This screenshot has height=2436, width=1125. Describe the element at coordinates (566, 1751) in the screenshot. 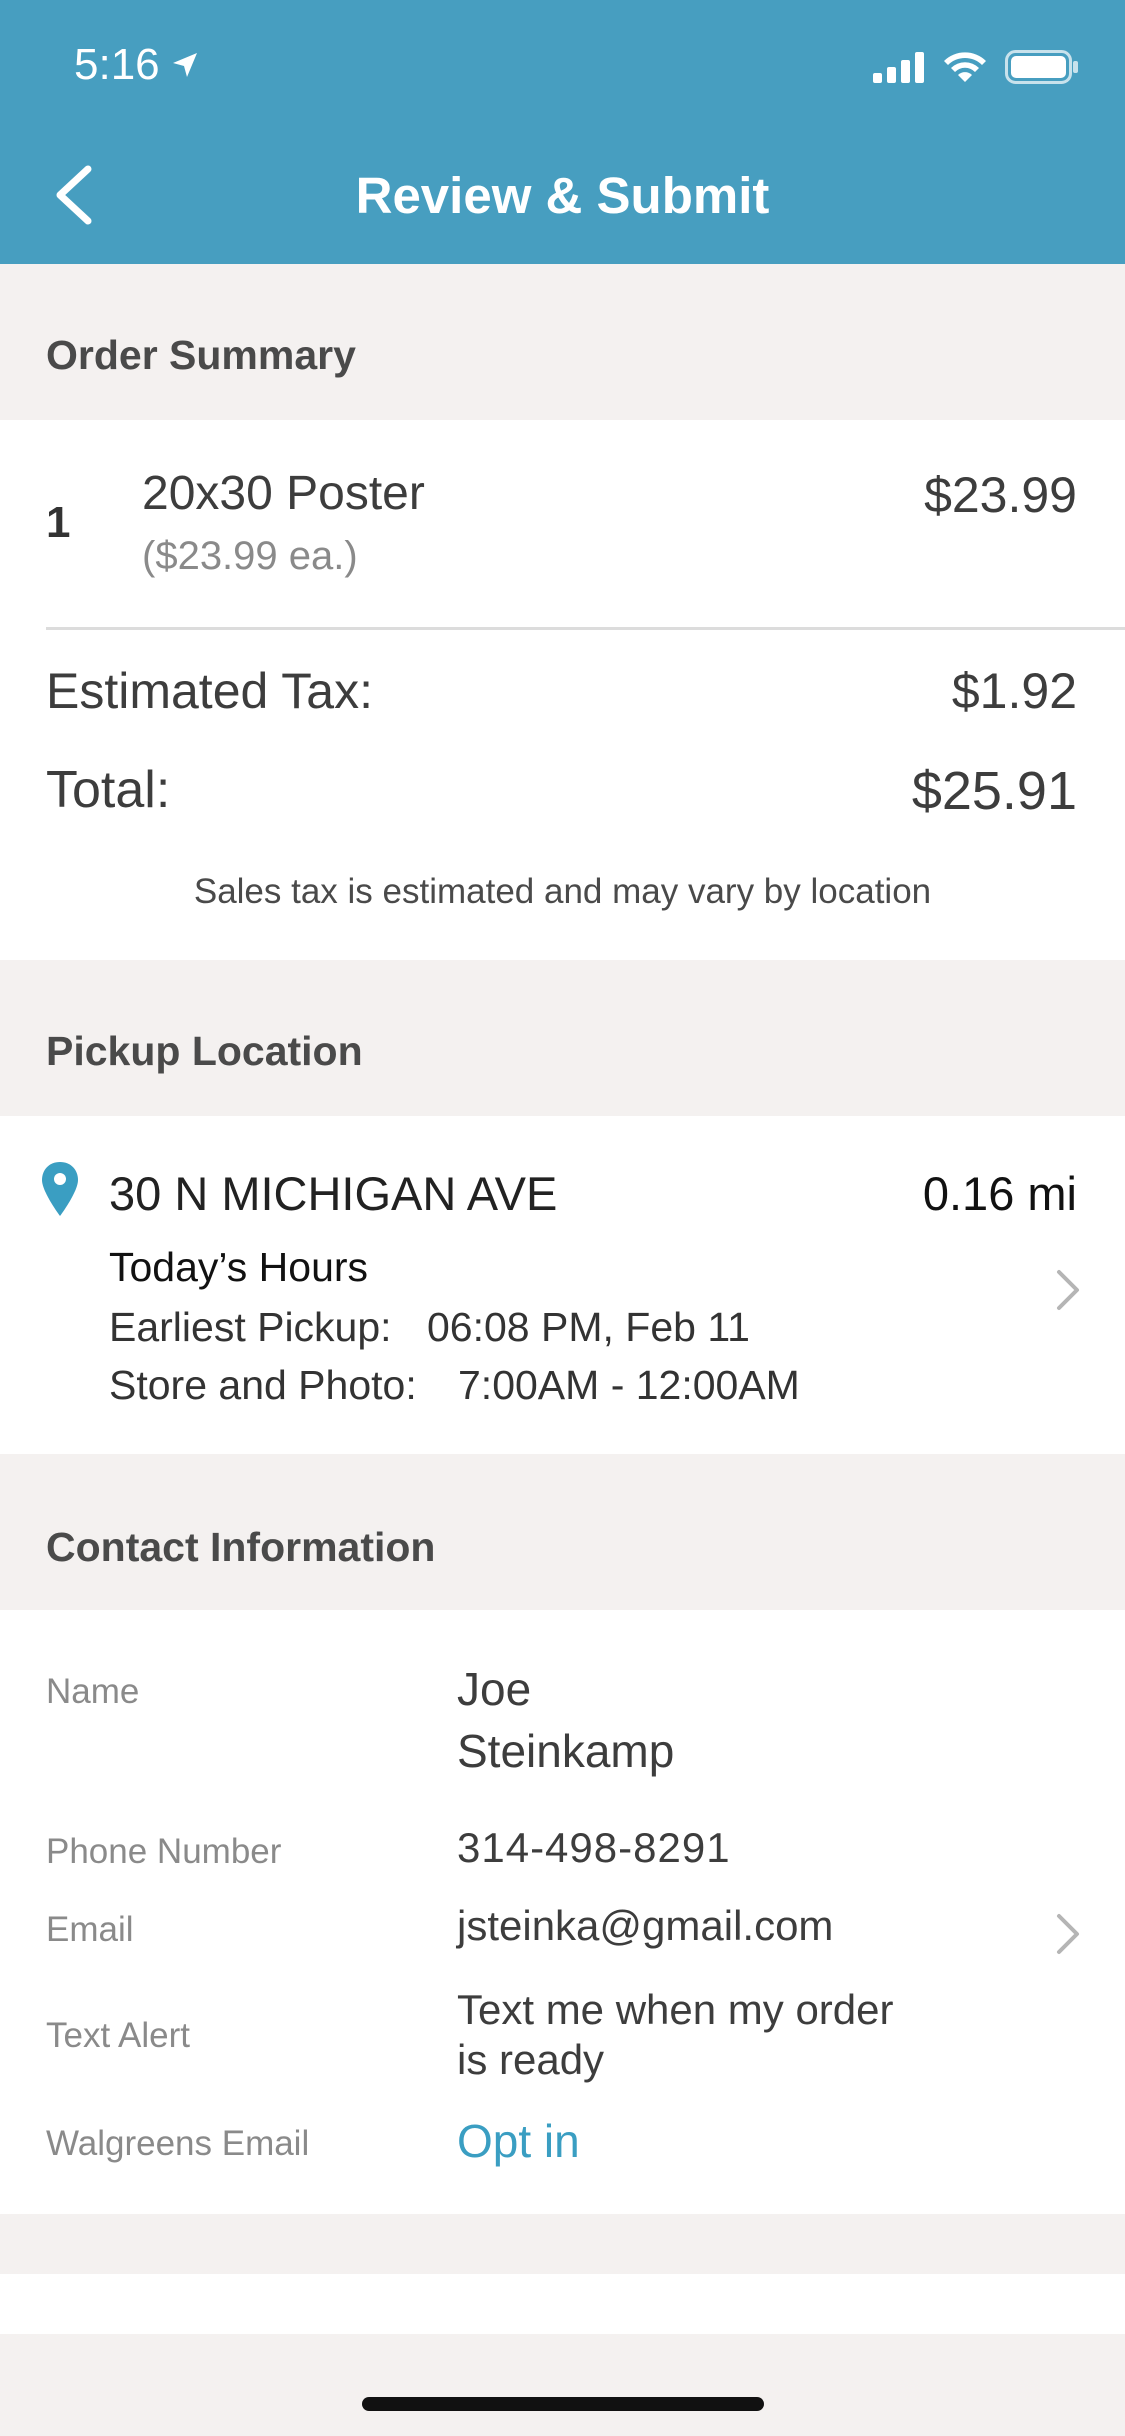

I see `last-name: Steinkamp` at that location.